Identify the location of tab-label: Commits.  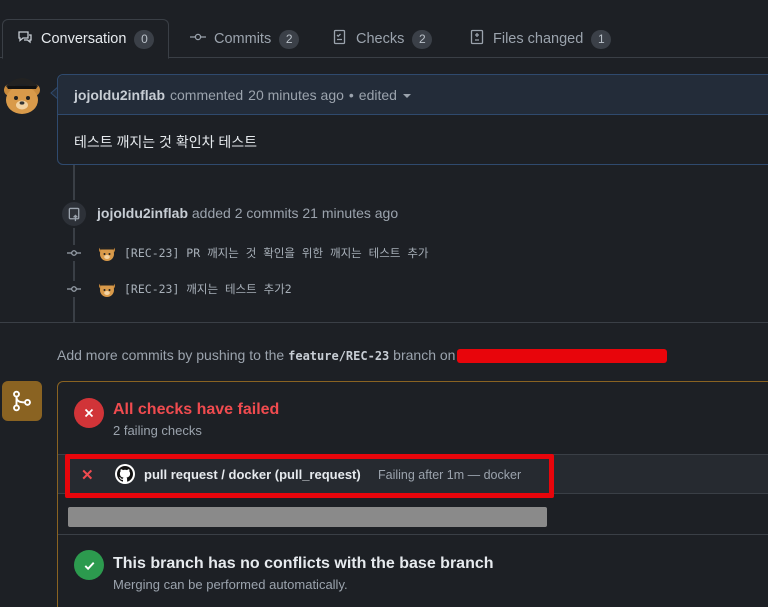
(243, 39).